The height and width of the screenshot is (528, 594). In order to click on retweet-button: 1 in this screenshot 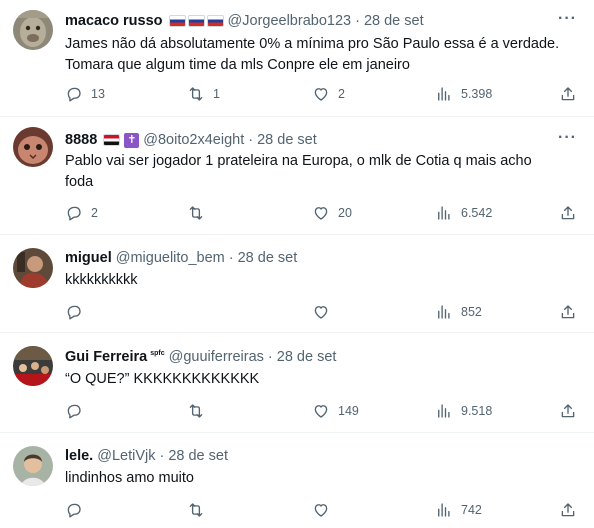, I will do `click(203, 94)`.